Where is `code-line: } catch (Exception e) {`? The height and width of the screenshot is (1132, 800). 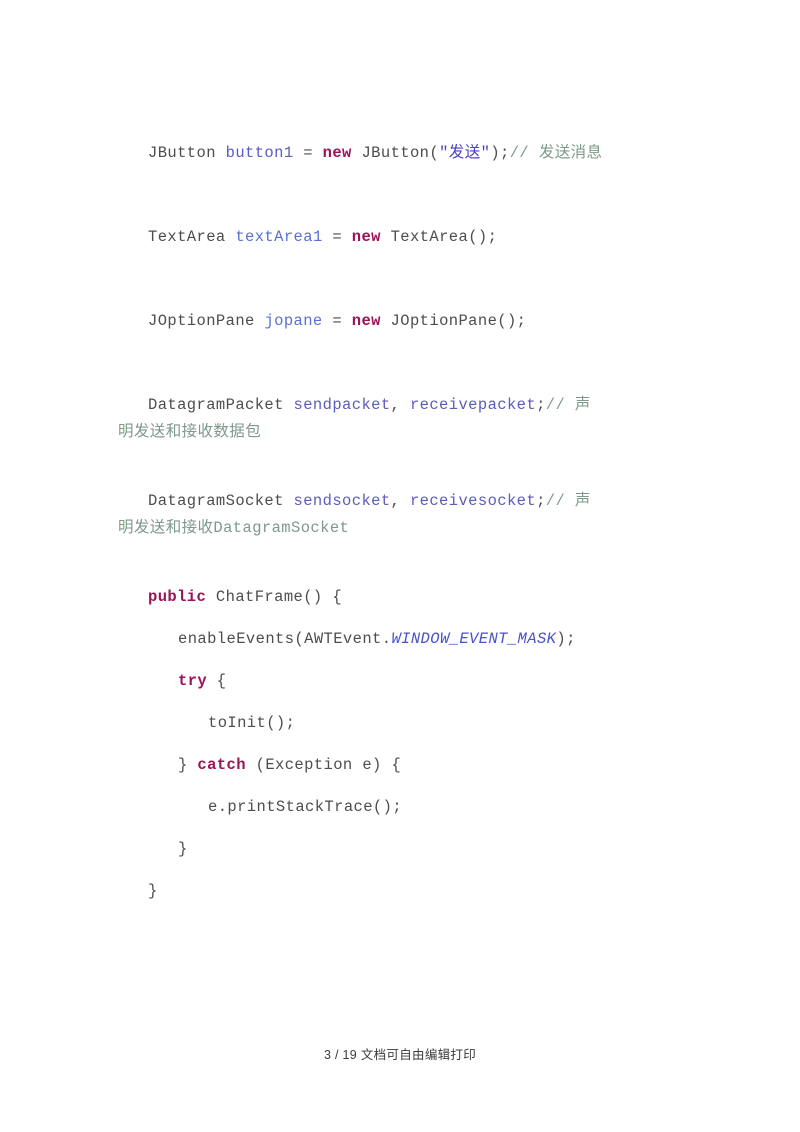 code-line: } catch (Exception e) { is located at coordinates (408, 765).